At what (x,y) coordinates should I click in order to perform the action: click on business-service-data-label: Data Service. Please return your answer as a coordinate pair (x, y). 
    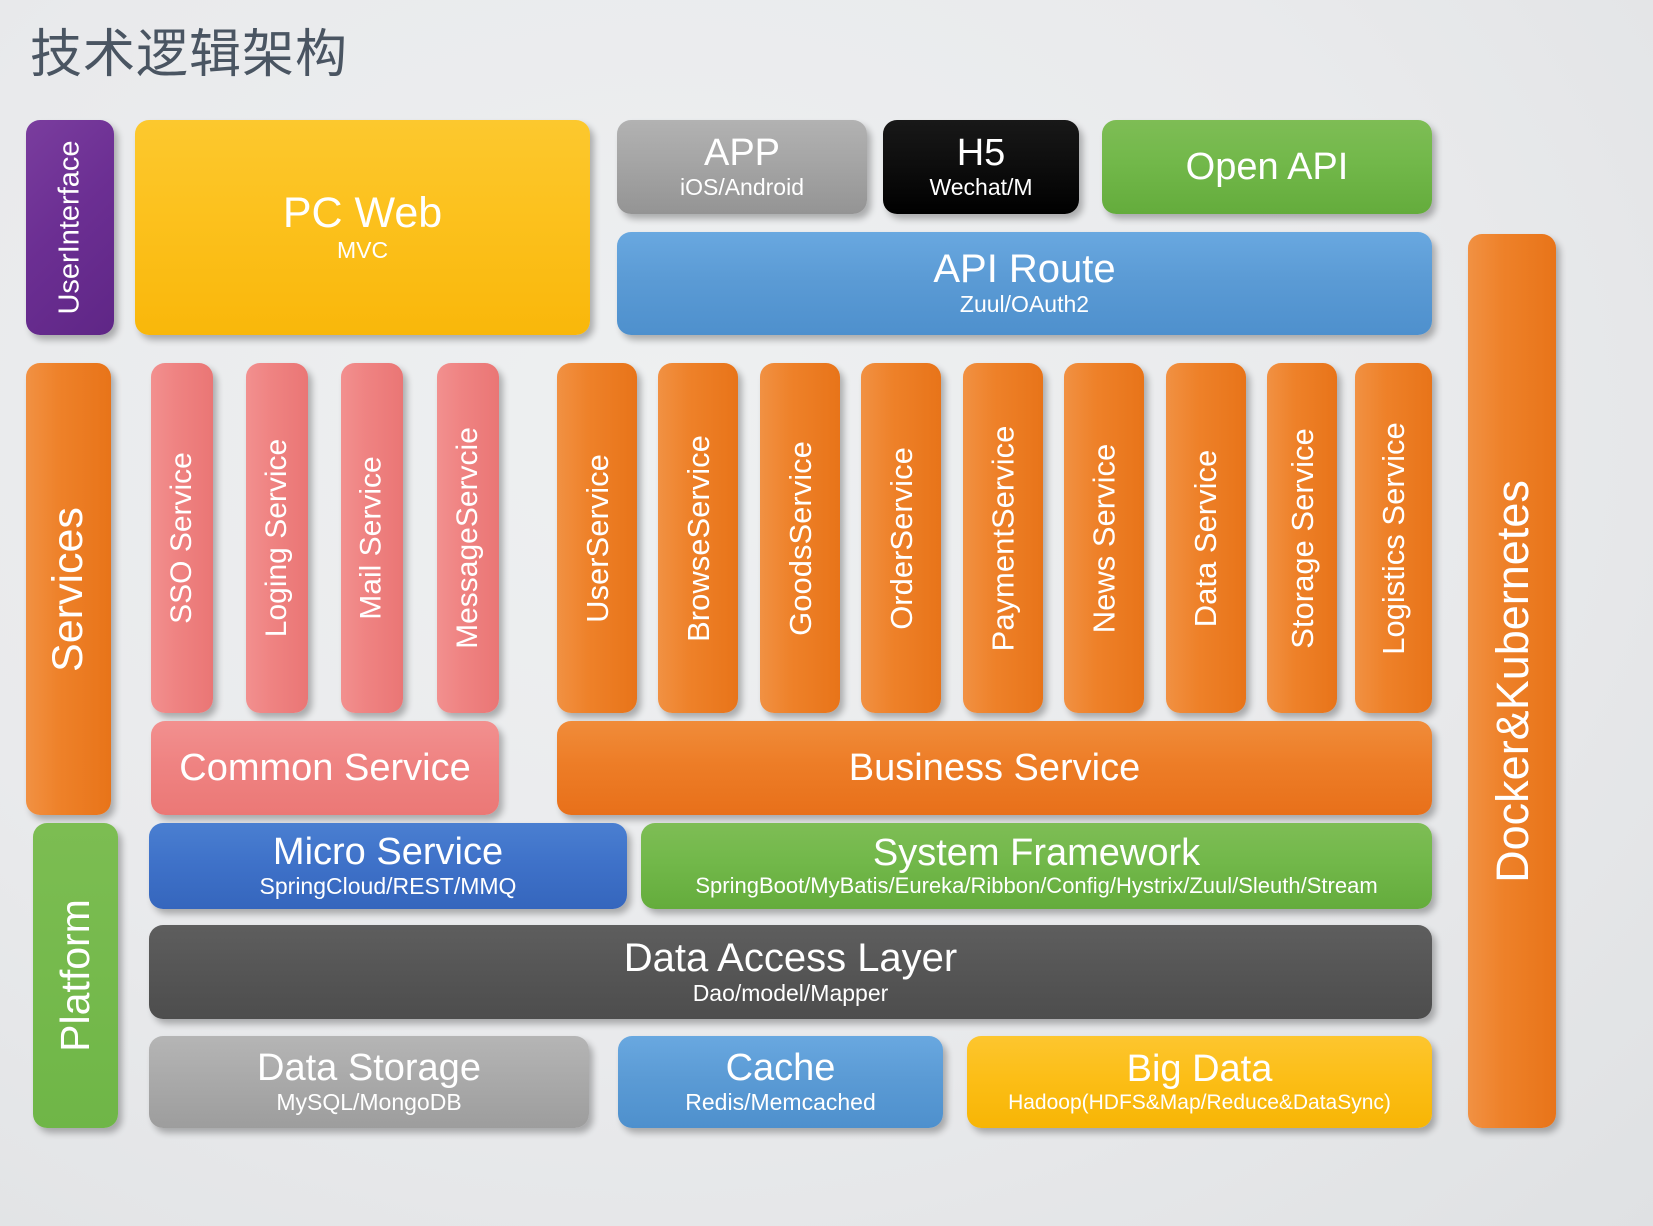
    Looking at the image, I should click on (1206, 538).